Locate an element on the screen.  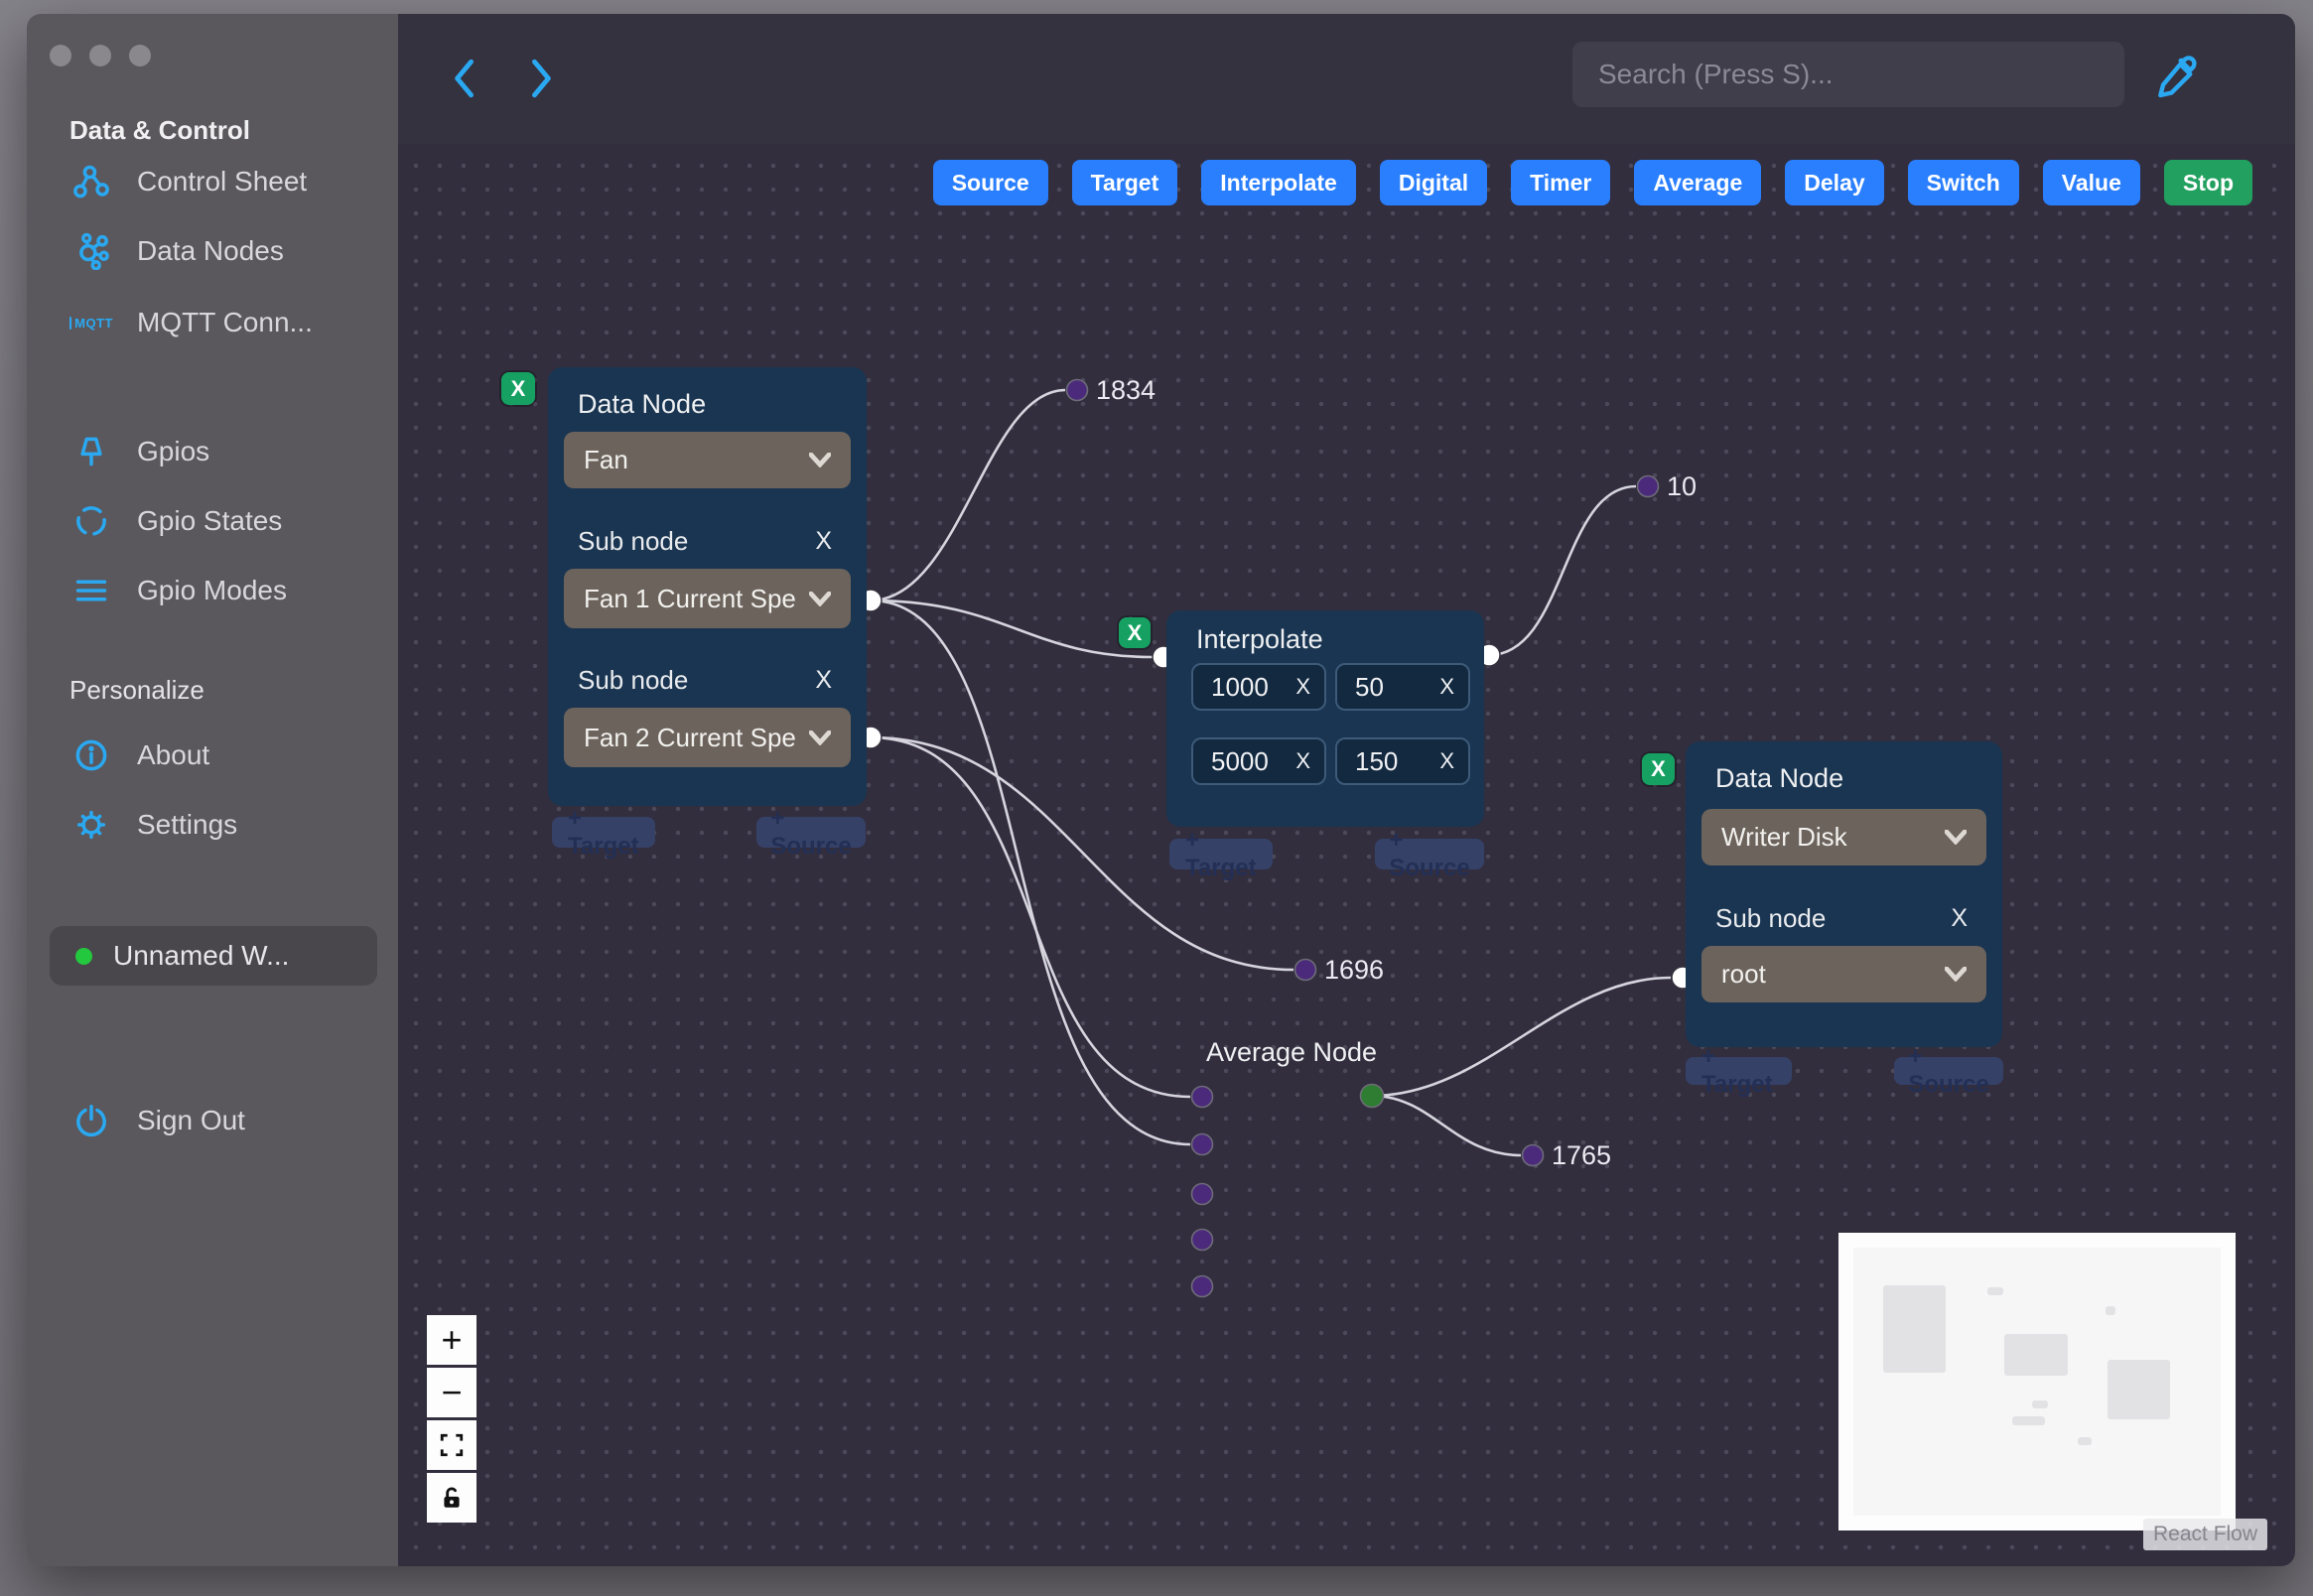
subnode-select: root is located at coordinates (1843, 974).